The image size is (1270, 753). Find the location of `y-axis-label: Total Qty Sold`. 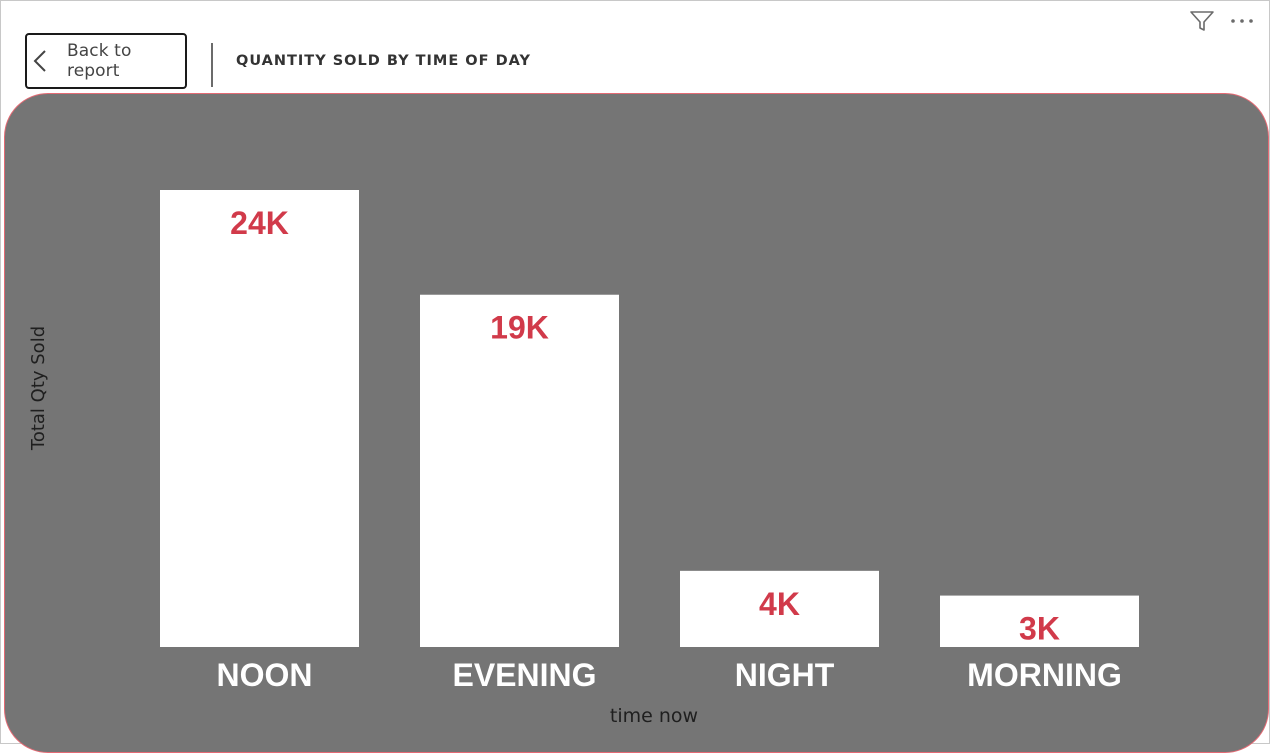

y-axis-label: Total Qty Sold is located at coordinates (38, 388).